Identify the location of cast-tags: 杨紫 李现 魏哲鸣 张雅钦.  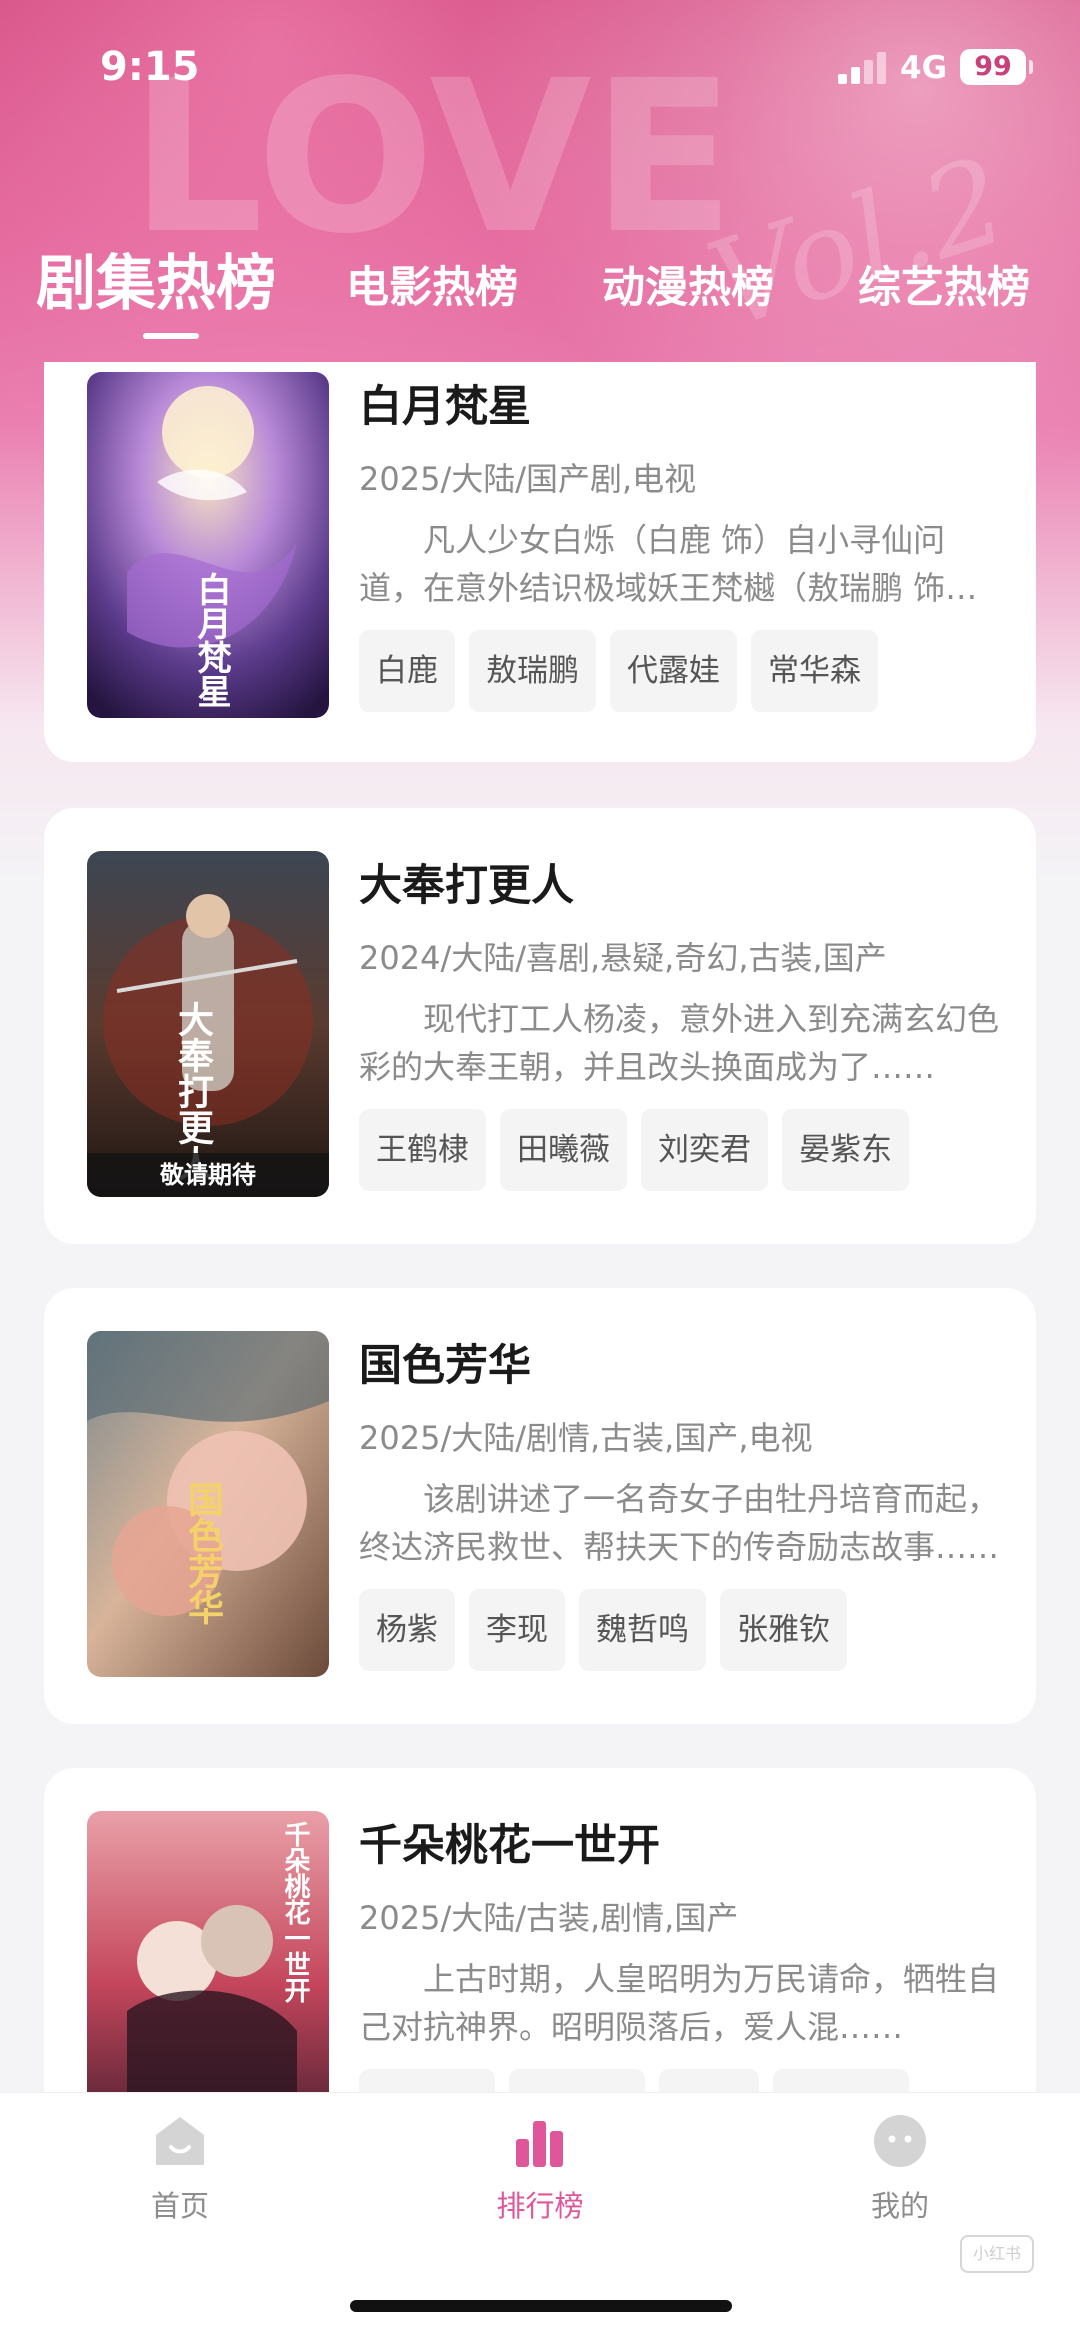
(679, 1630).